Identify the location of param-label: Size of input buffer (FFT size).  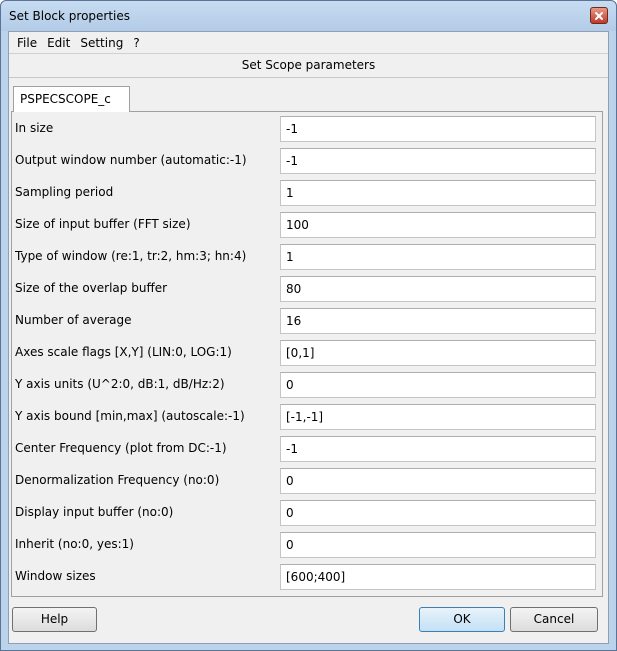
(103, 224).